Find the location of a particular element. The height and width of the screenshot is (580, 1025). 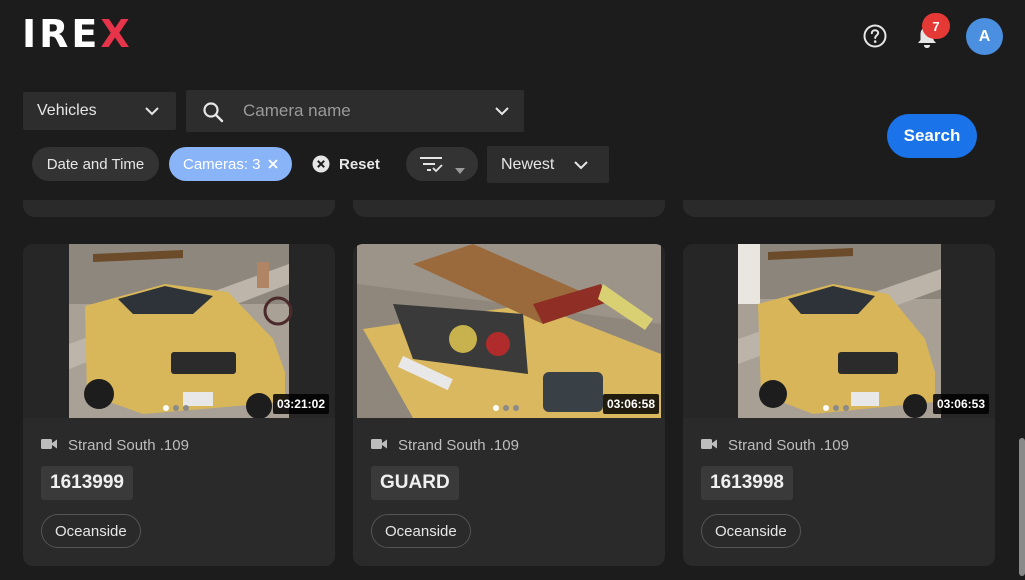

top-bar: IREX 7 A is located at coordinates (512, 36).